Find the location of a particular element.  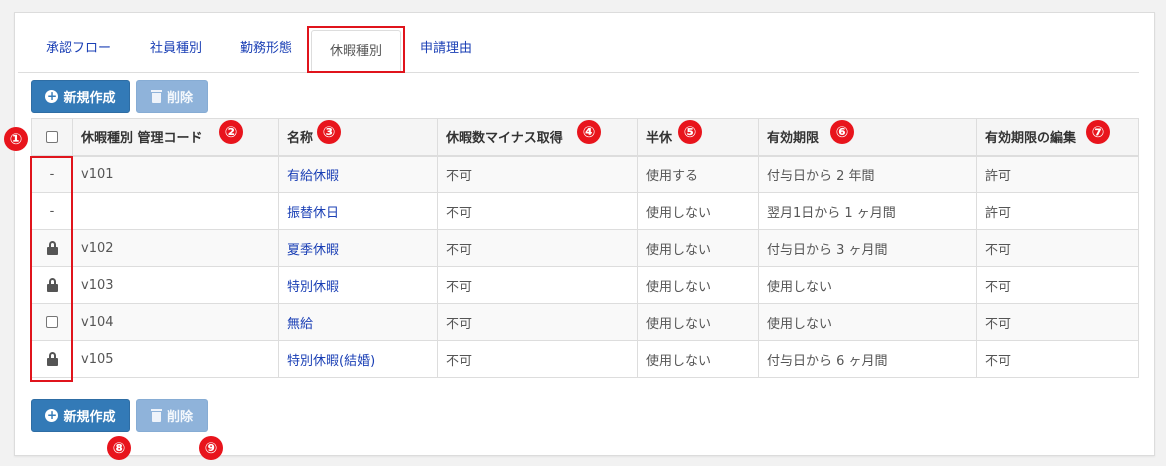

half-day-cell: 使用する is located at coordinates (698, 174).